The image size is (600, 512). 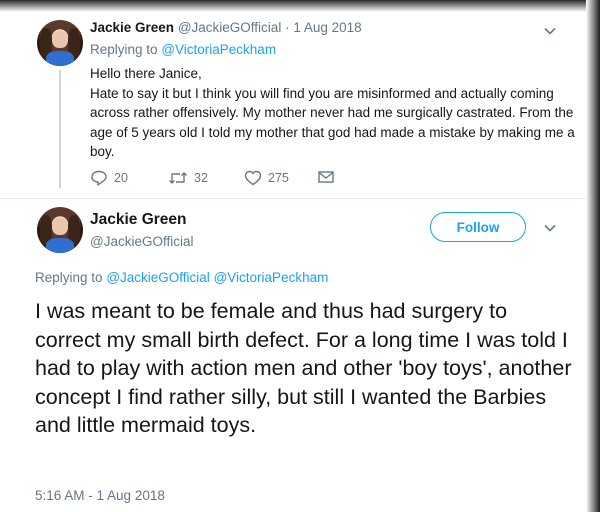 What do you see at coordinates (327, 27) in the screenshot?
I see `parent-tweet-date: 1 Aug 2018` at bounding box center [327, 27].